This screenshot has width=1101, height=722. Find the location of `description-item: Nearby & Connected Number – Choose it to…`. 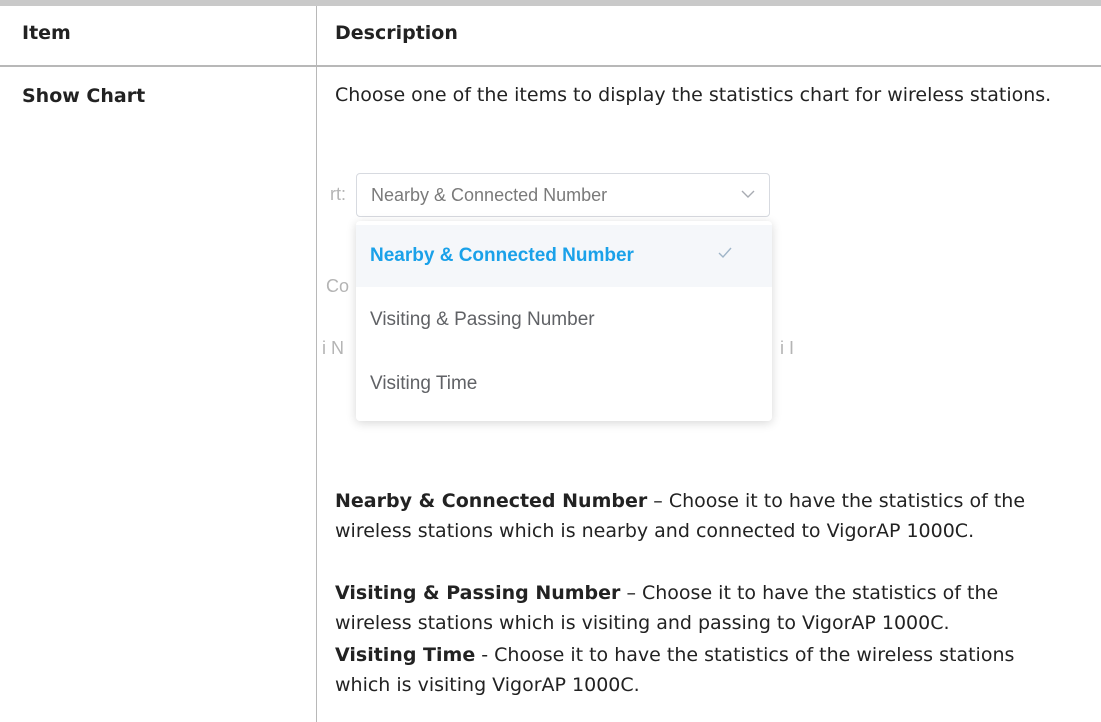

description-item: Nearby & Connected Number – Choose it to… is located at coordinates (705, 516).